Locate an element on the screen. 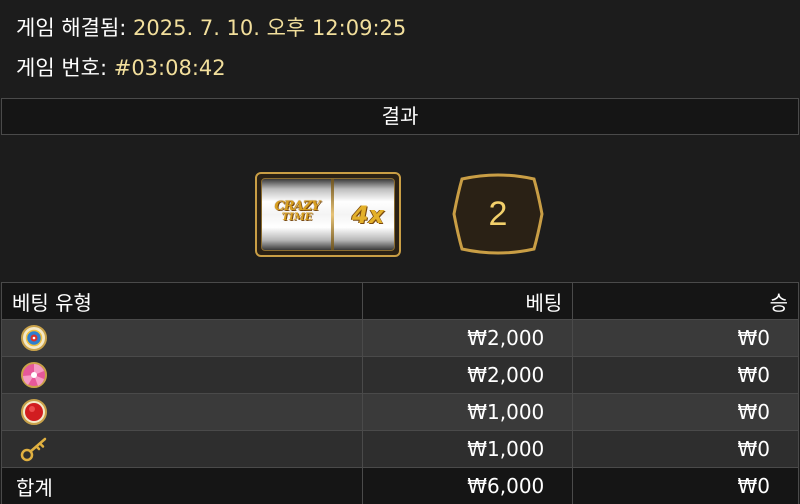 This screenshot has width=800, height=504. resolved-time-line: 게임 해결됨: 2025. 7. 10. 오후 12:09:25 is located at coordinates (211, 27).